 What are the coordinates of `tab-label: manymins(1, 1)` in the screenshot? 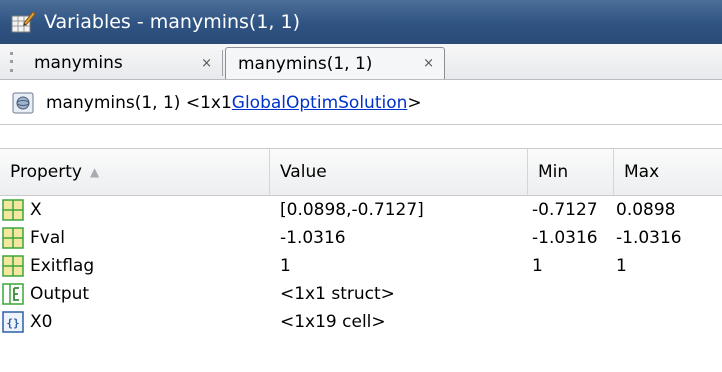 It's located at (305, 63).